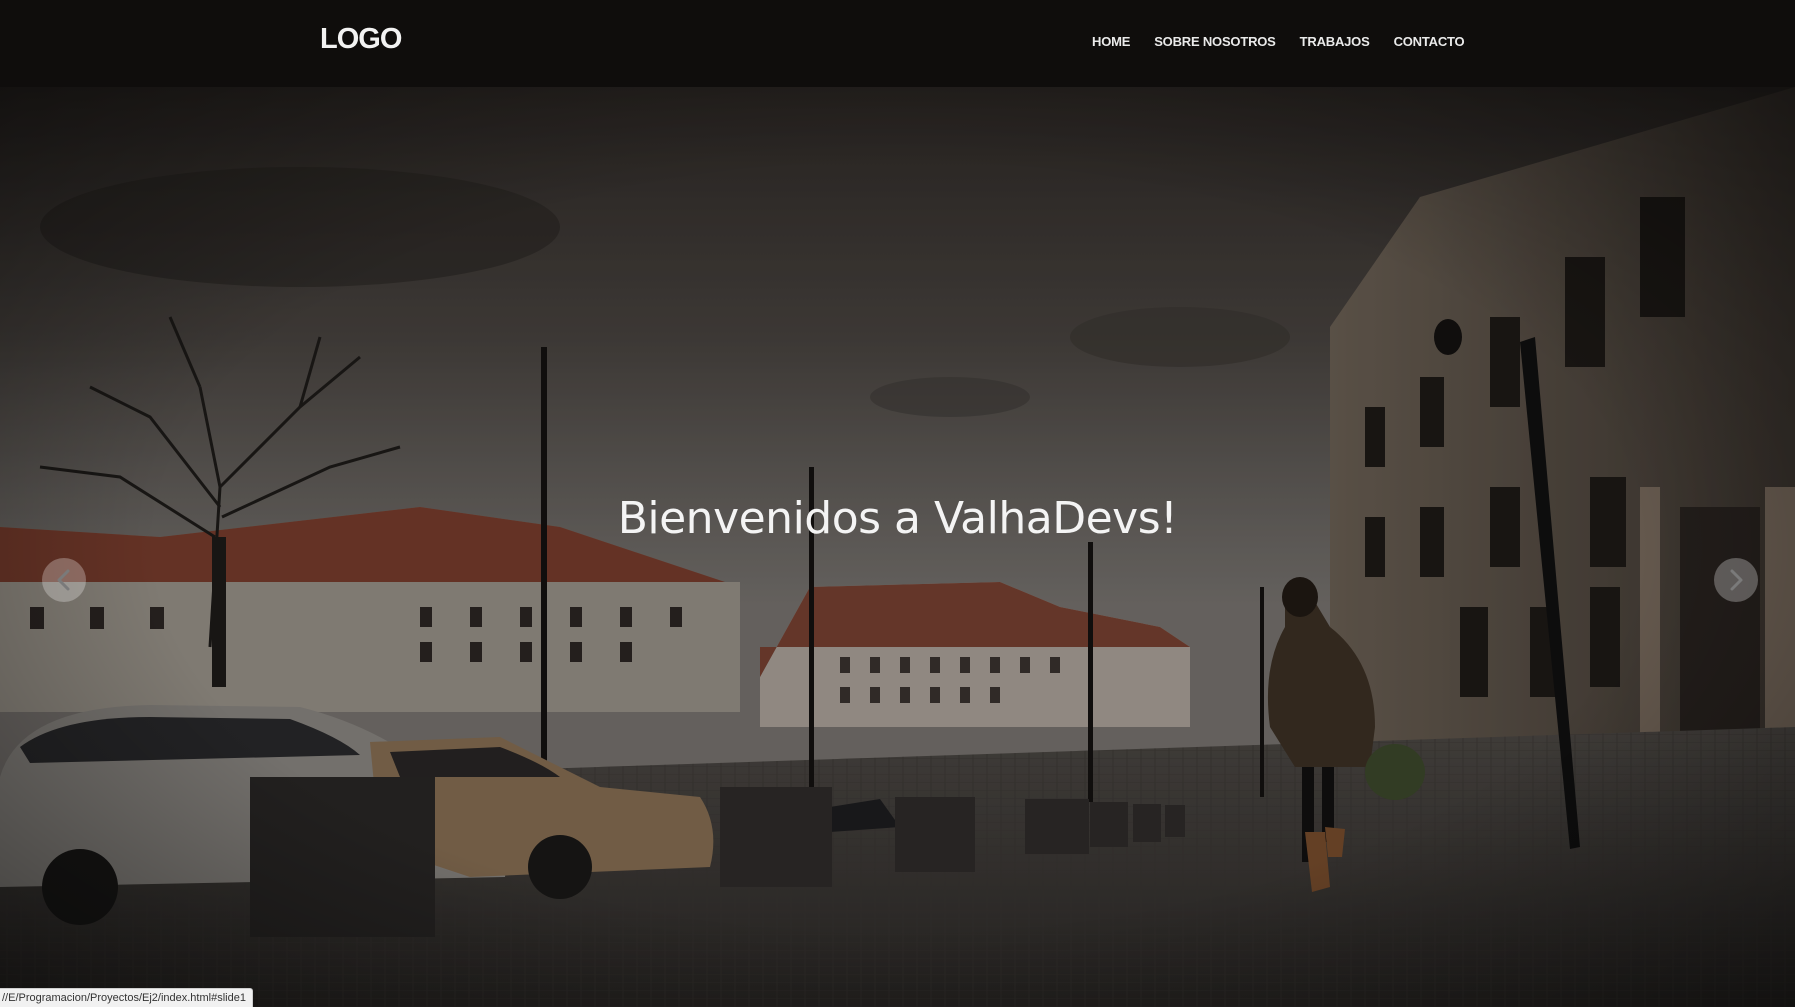  I want to click on nav-menu: HOME SOBRE NOSOTROS TRABAJOS CONTACTO, so click(1278, 42).